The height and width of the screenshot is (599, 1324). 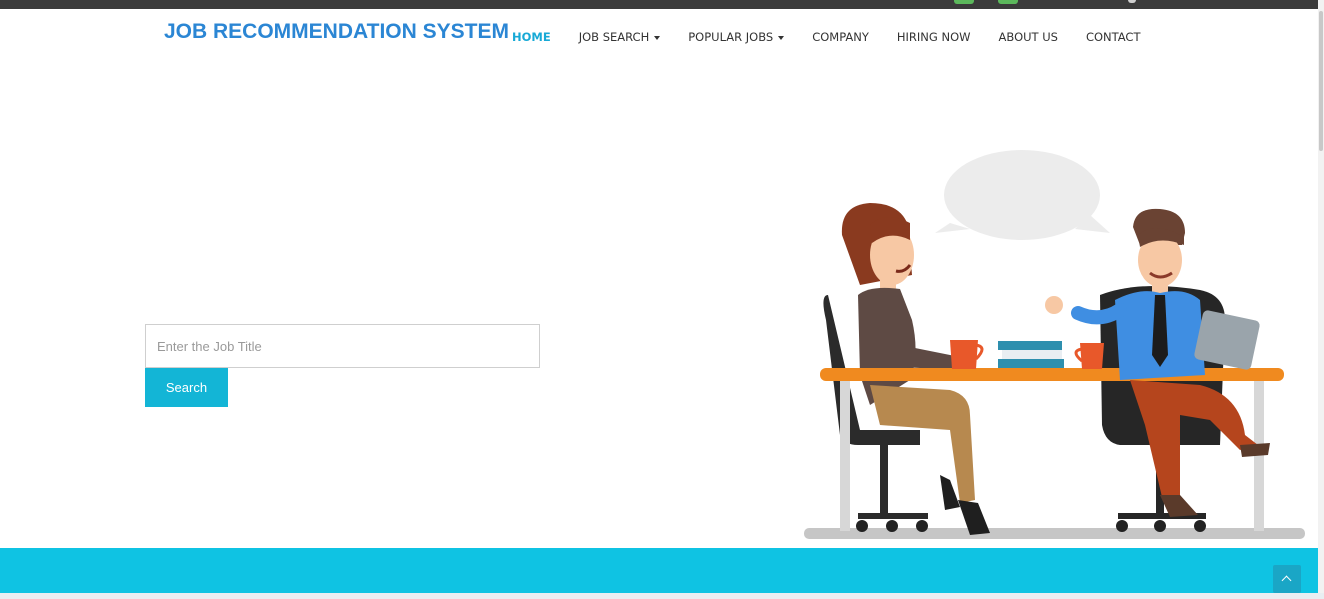 I want to click on nav-job-search-label: JOB SEARCH, so click(x=614, y=37).